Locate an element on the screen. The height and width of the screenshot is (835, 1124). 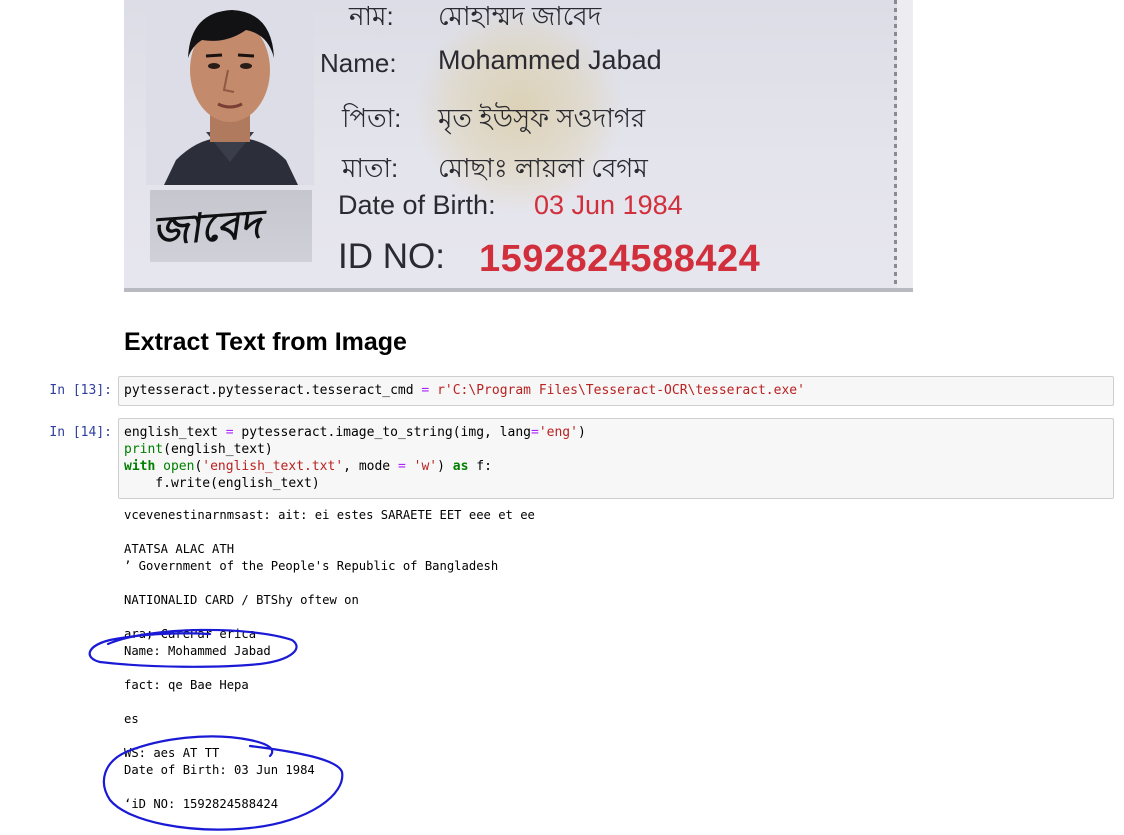
section-heading: Extract Text from Image is located at coordinates (265, 342).